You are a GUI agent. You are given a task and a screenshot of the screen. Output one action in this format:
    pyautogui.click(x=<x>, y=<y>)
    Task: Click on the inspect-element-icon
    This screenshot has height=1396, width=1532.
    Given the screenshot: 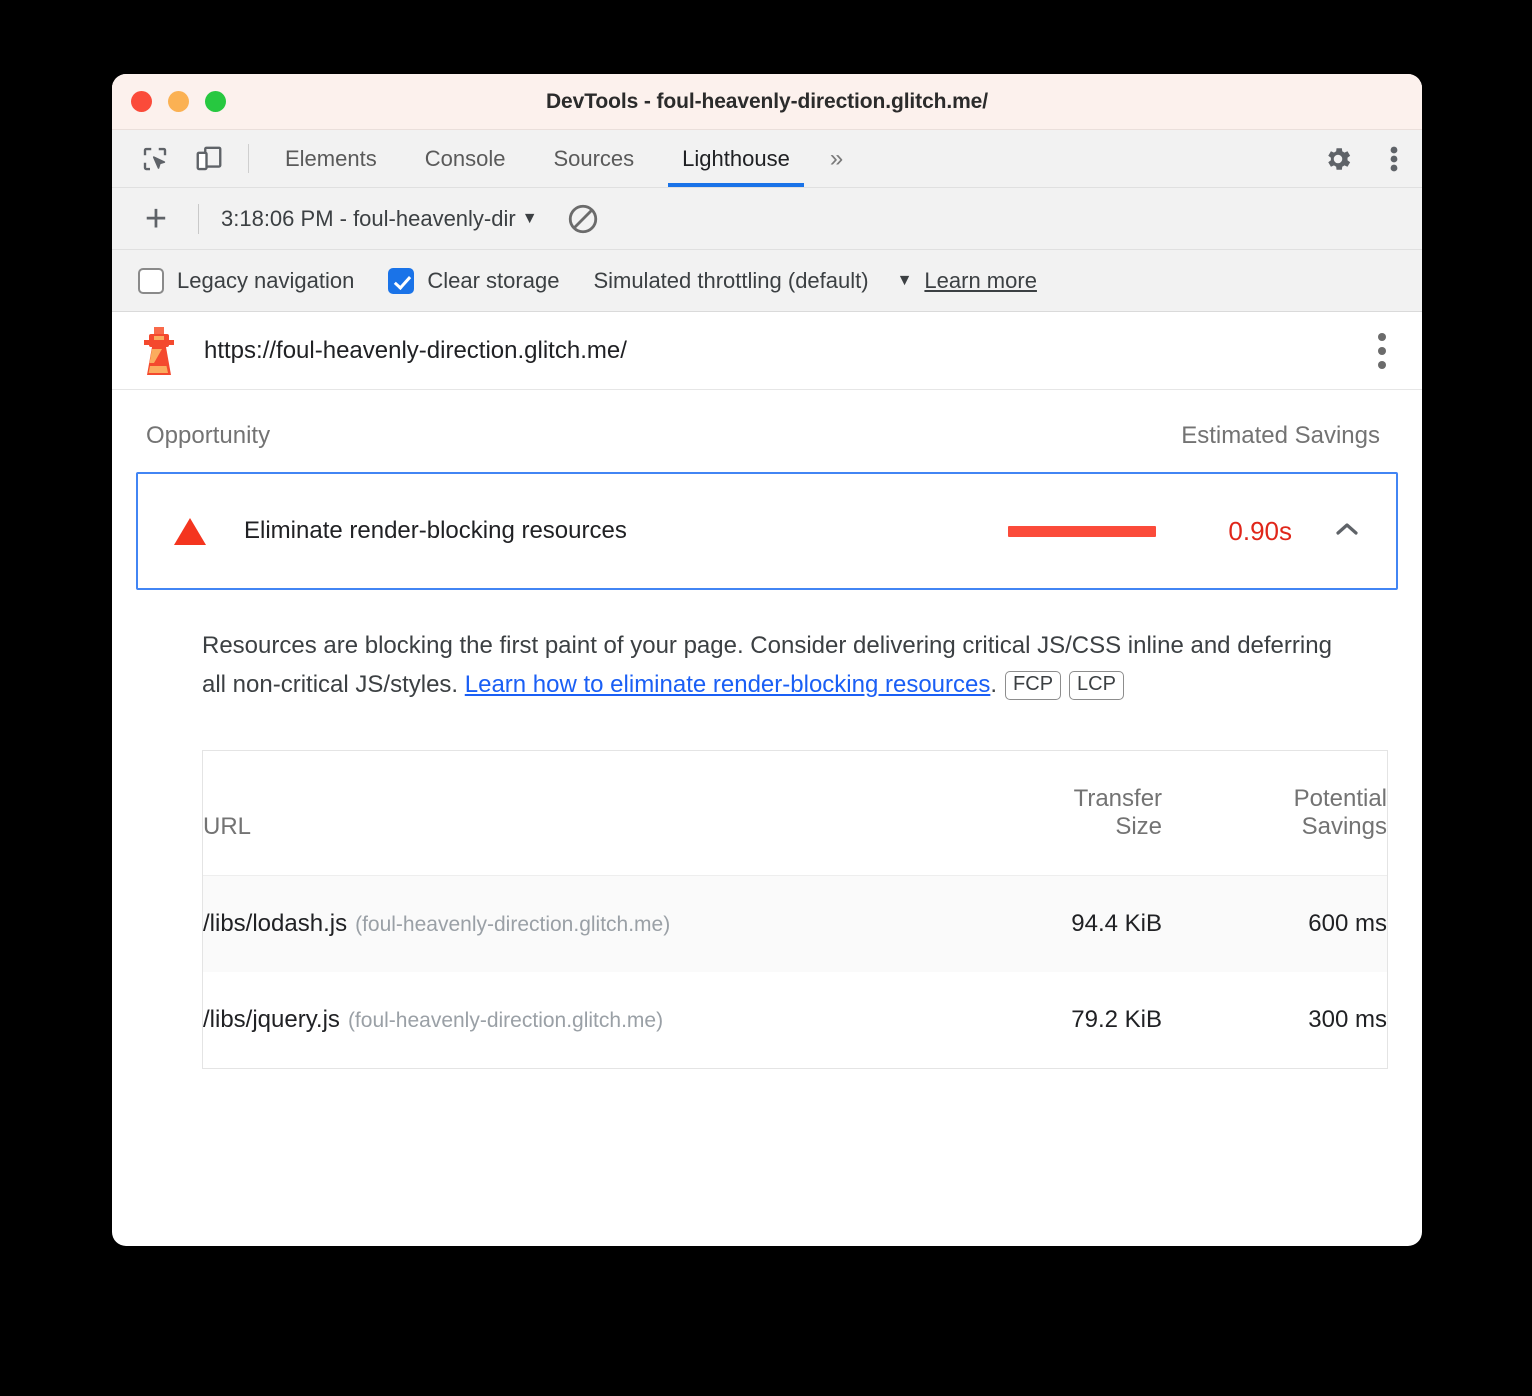 What is the action you would take?
    pyautogui.click(x=155, y=158)
    